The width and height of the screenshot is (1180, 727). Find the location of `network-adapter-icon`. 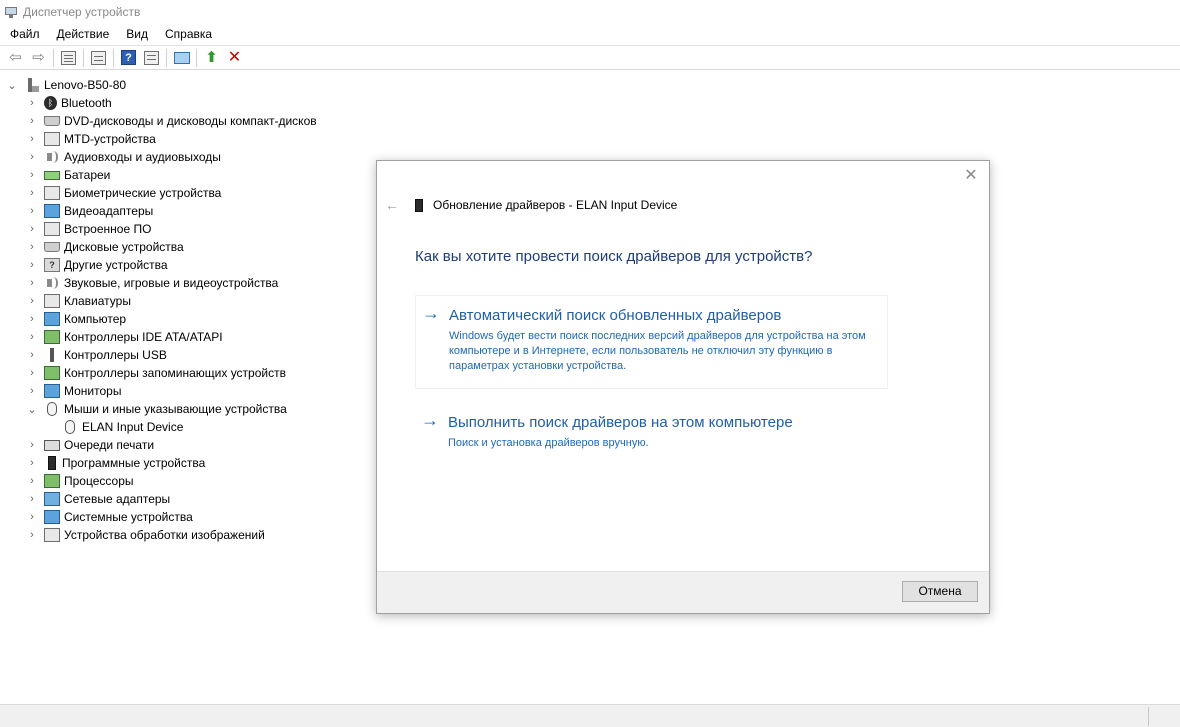

network-adapter-icon is located at coordinates (52, 499).